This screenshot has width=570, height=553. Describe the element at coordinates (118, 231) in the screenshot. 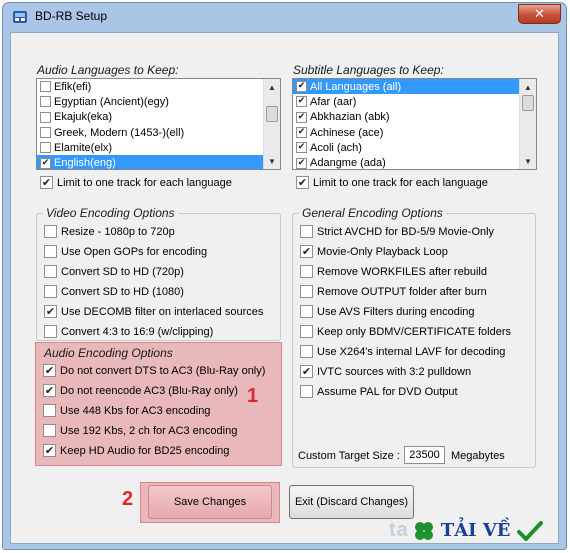

I see `option-label: Resize - 1080p to 720p` at that location.